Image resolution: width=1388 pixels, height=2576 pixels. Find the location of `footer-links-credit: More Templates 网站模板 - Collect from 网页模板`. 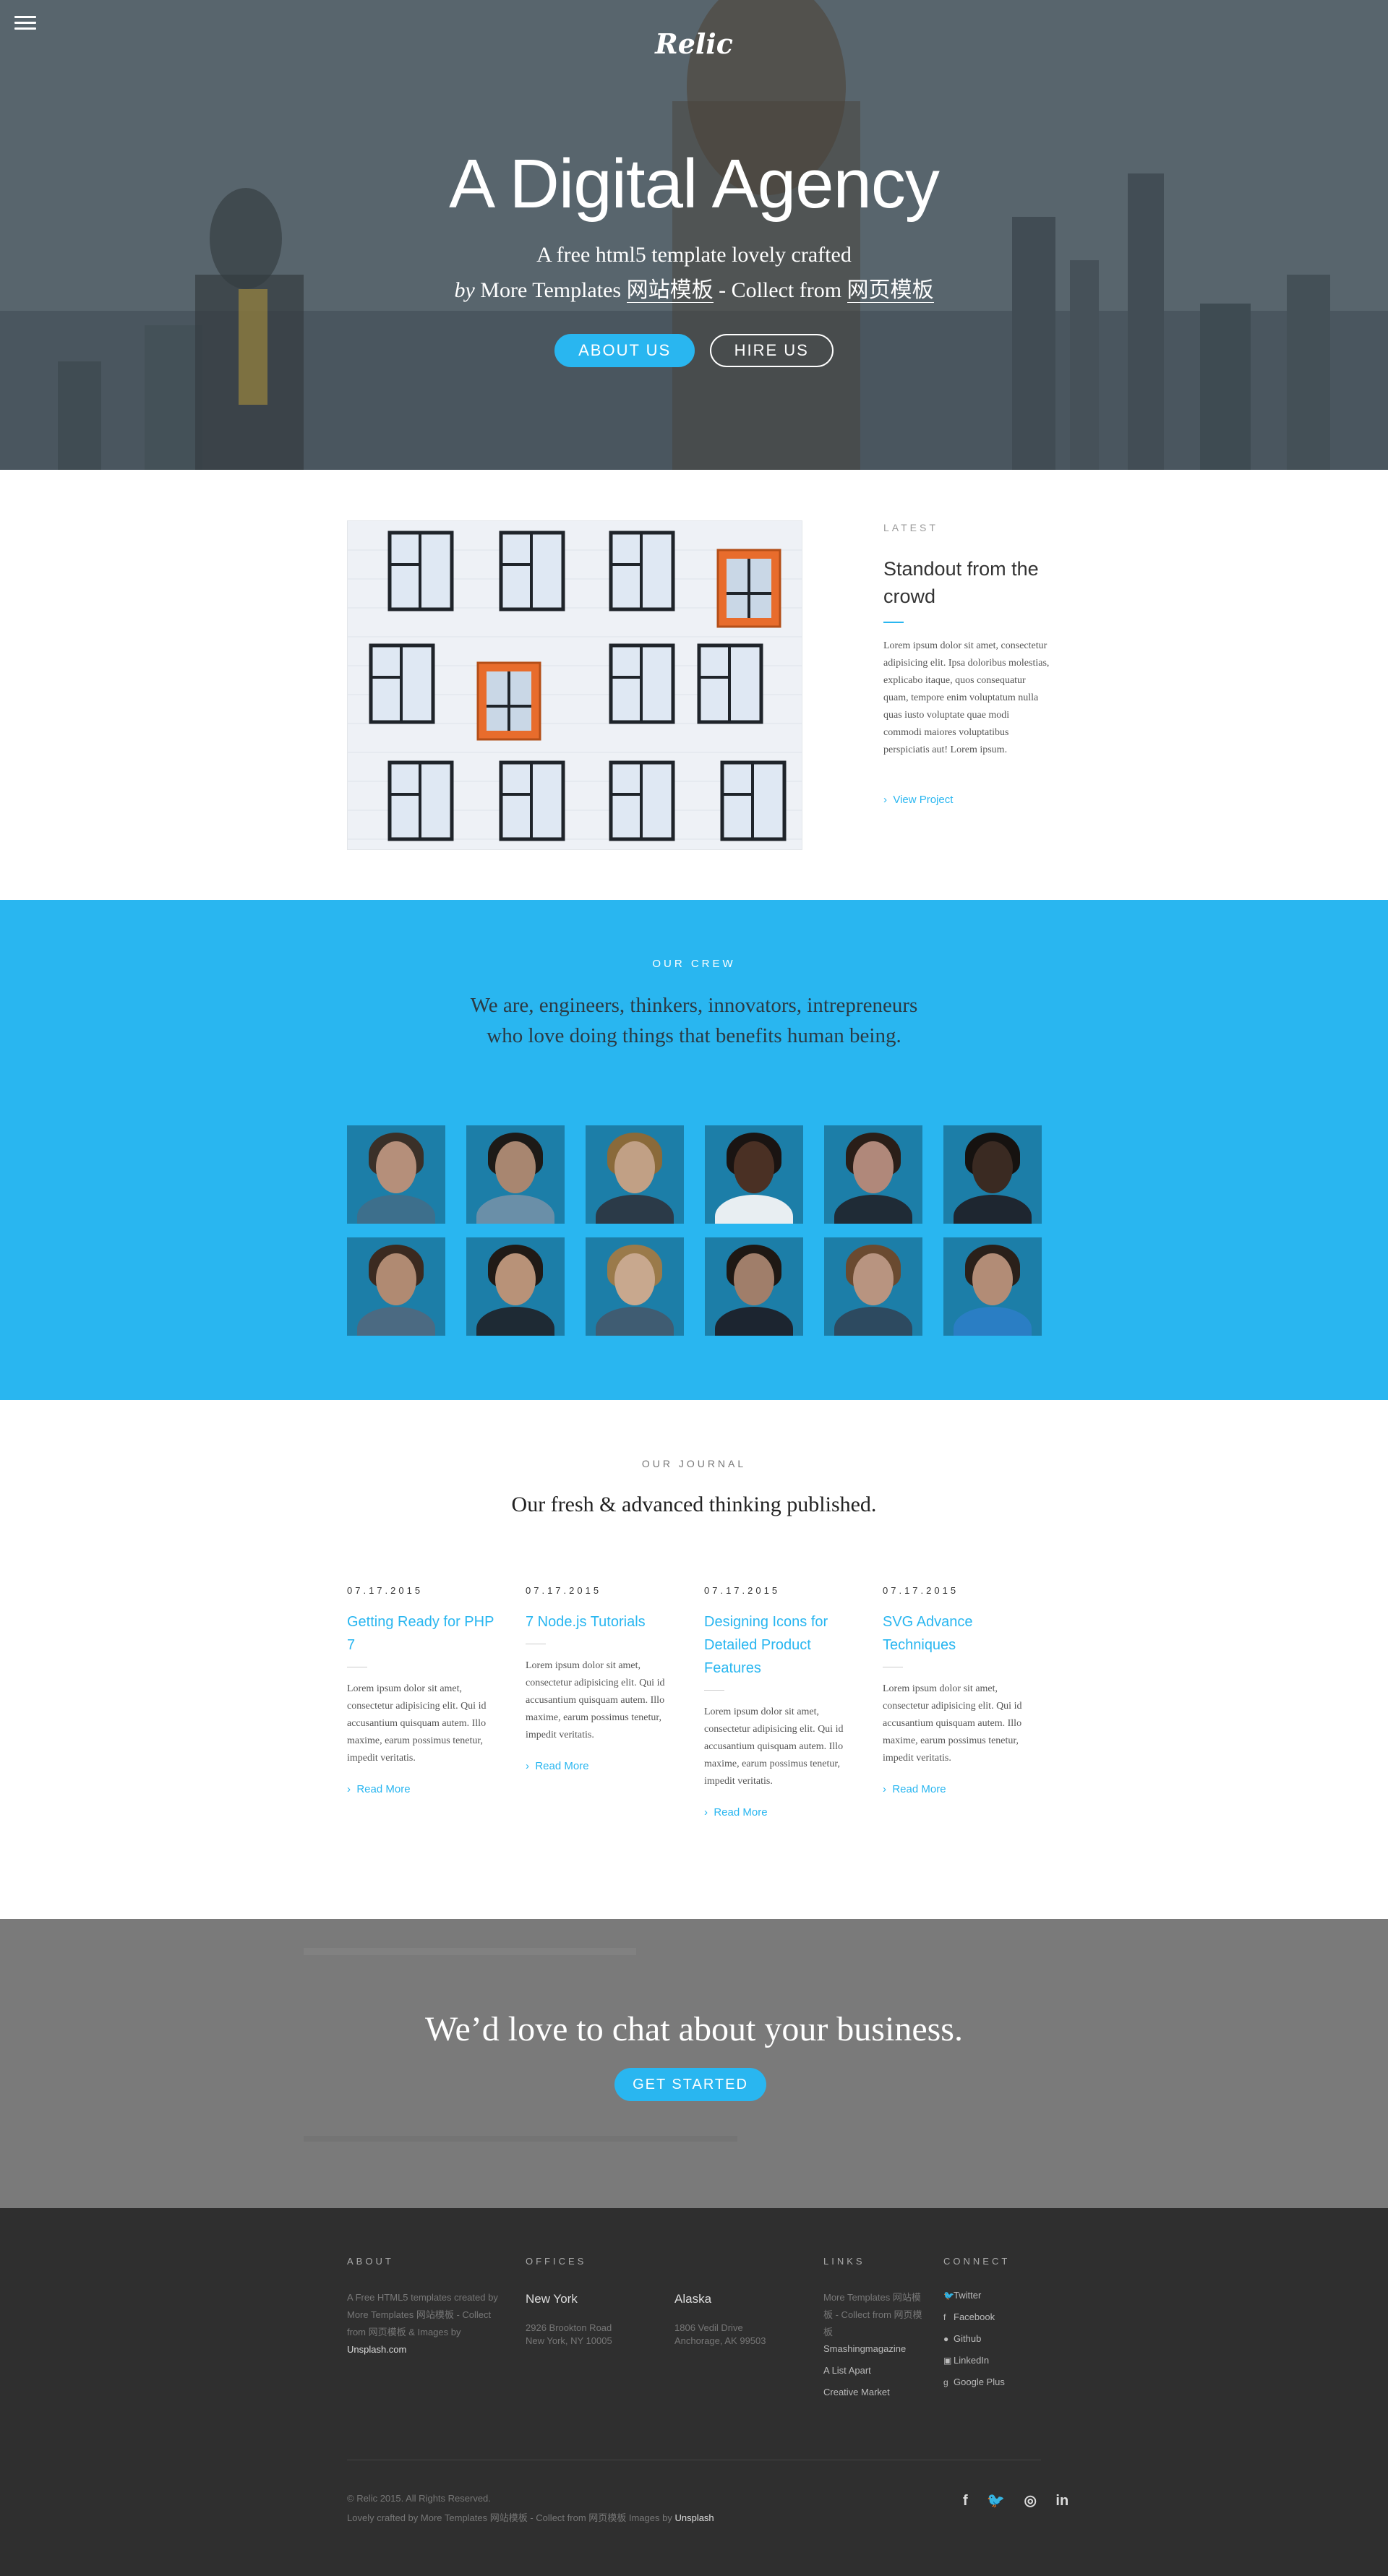

footer-links-credit: More Templates 网站模板 - Collect from 网页模板 is located at coordinates (873, 2315).